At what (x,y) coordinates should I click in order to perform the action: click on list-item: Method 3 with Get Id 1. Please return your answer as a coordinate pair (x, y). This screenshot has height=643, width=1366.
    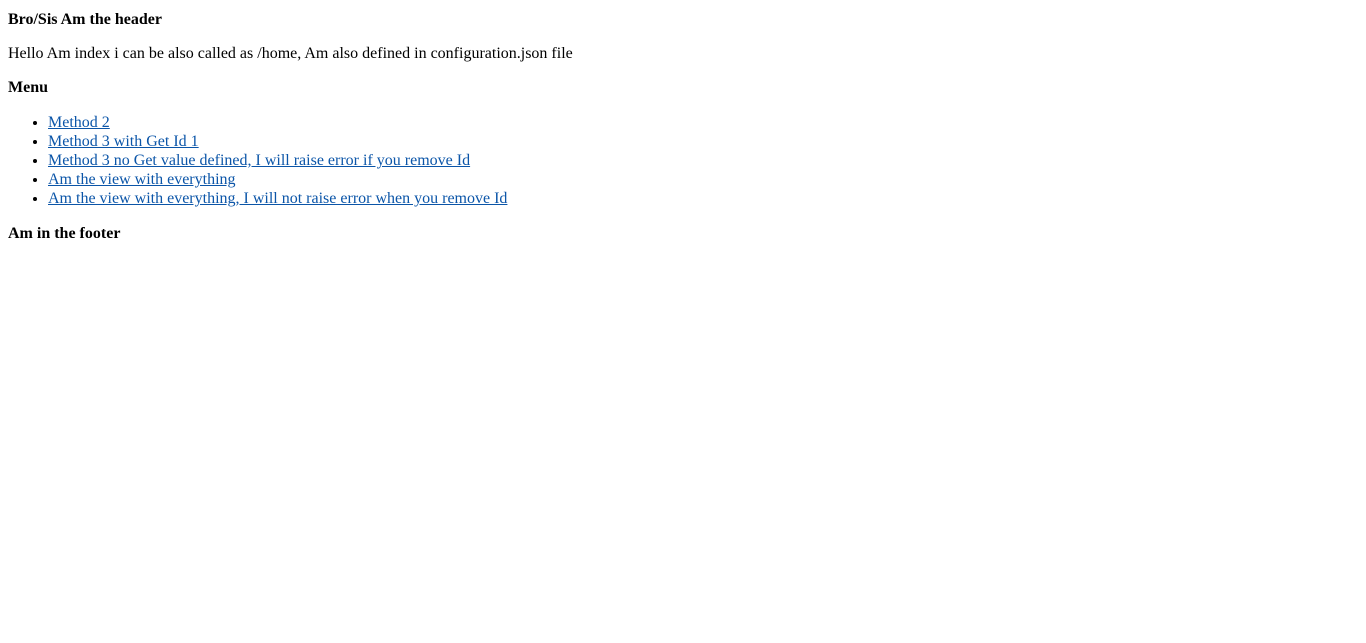
    Looking at the image, I should click on (703, 141).